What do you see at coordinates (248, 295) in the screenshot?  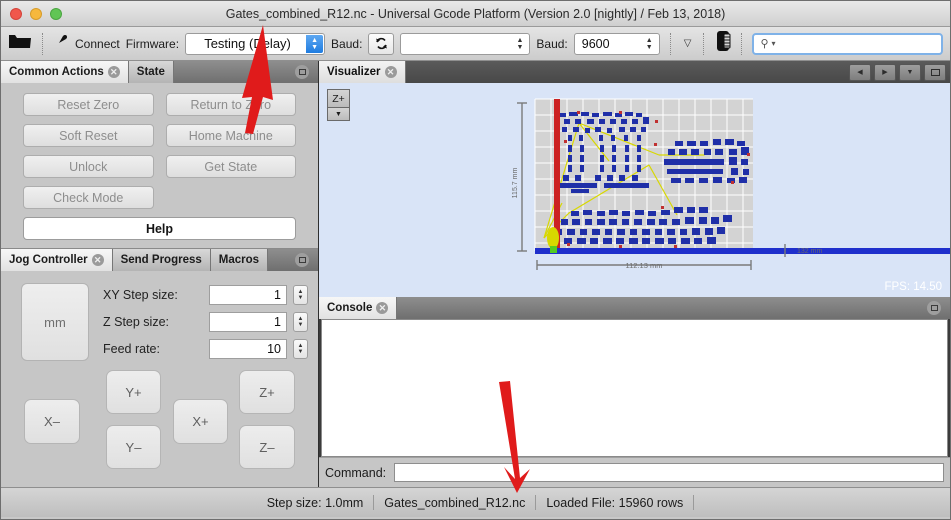 I see `xy-step-size-input: 1` at bounding box center [248, 295].